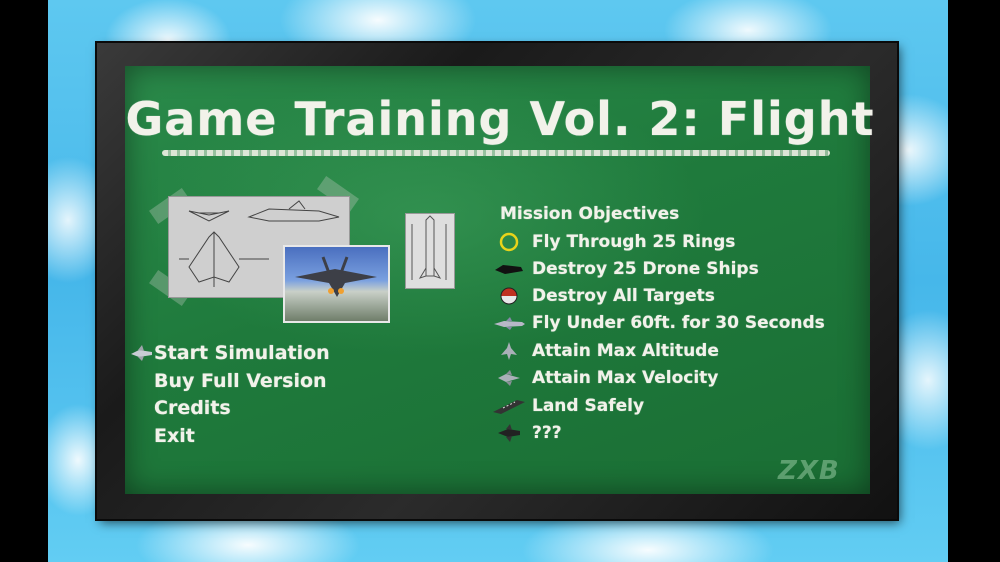  I want to click on objective-item: Attain Max Velocity, so click(604, 378).